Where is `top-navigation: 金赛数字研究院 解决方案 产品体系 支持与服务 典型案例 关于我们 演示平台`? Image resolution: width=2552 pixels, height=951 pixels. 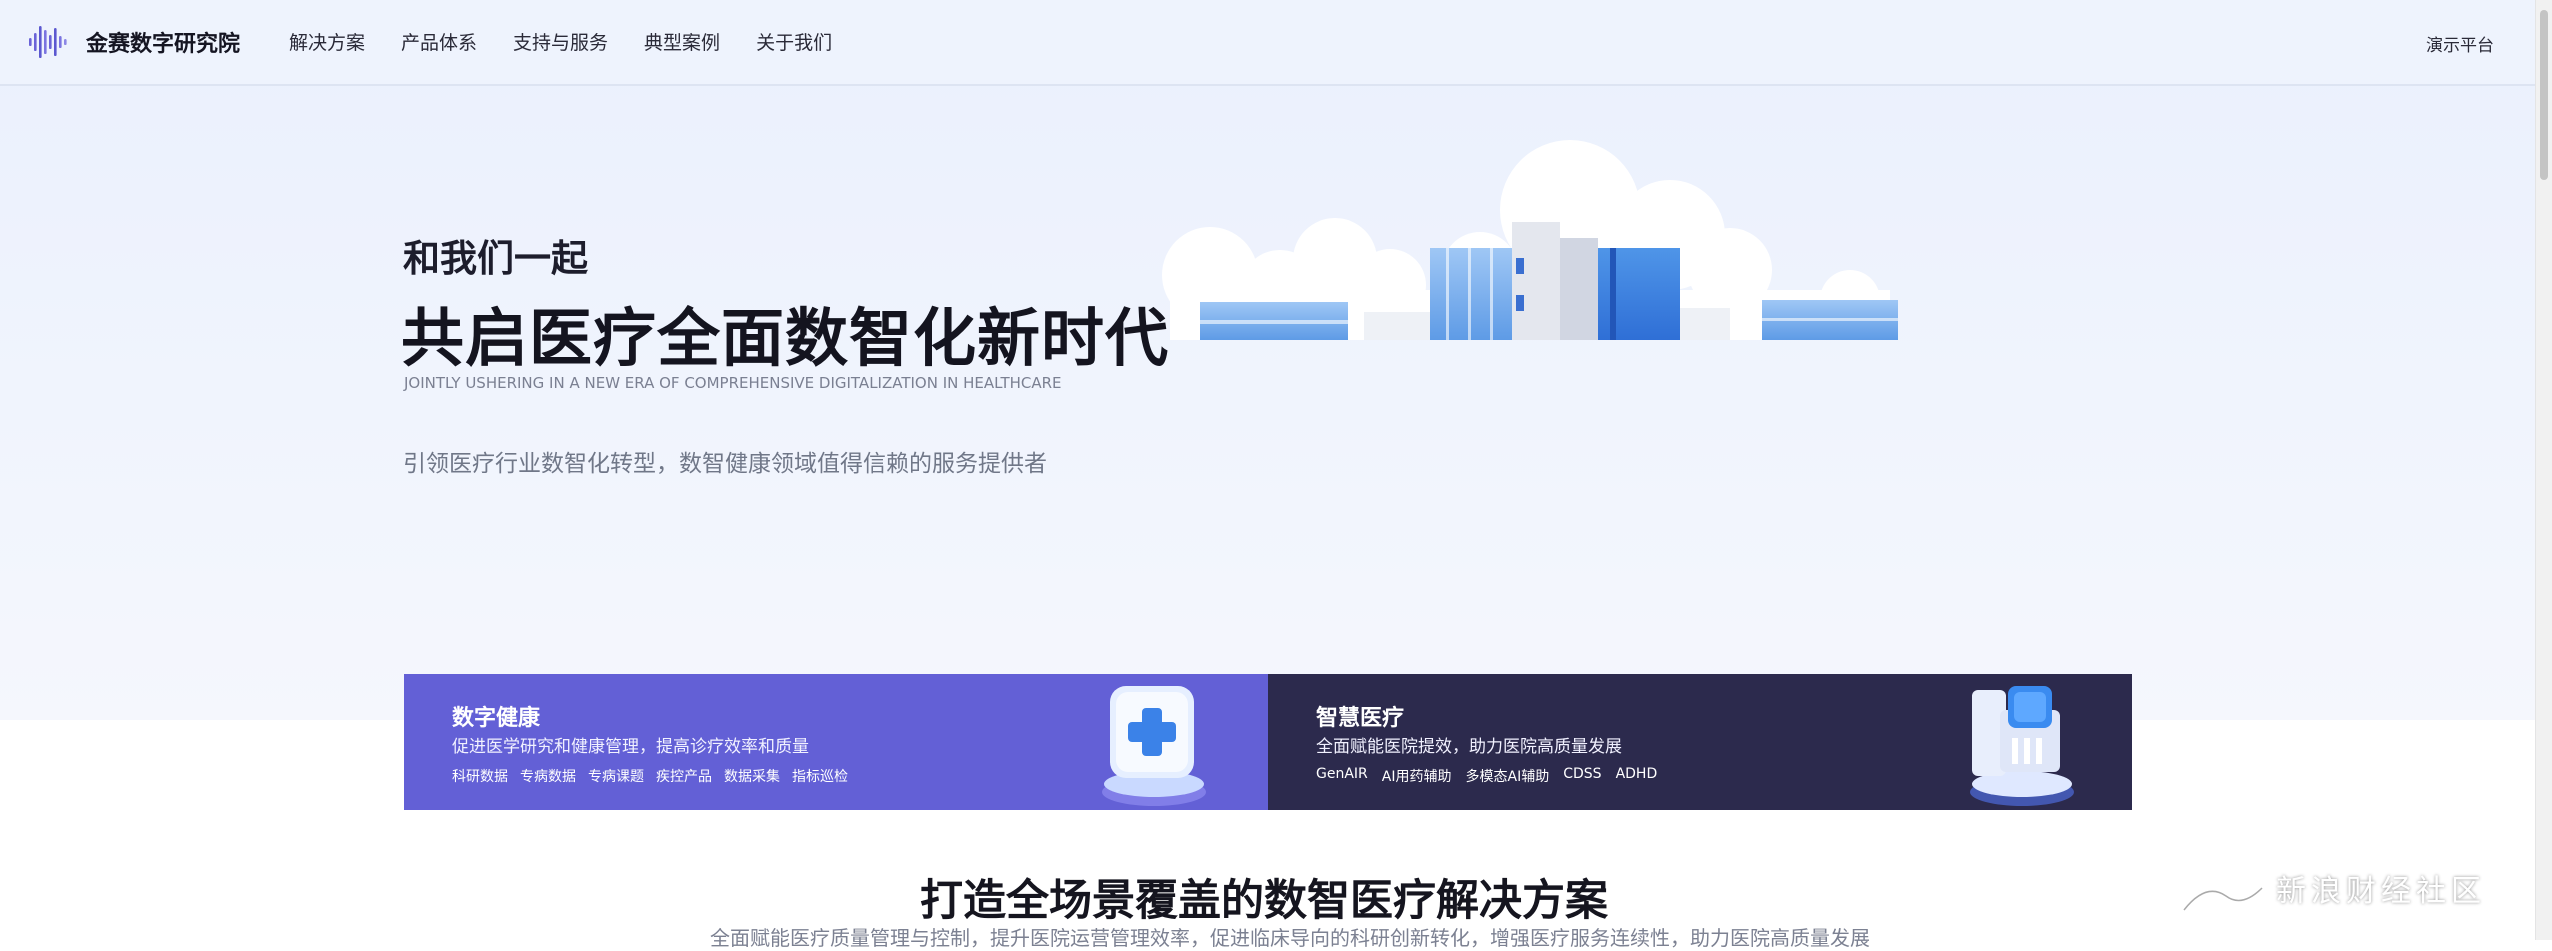
top-navigation: 金赛数字研究院 解决方案 产品体系 支持与服务 典型案例 关于我们 演示平台 is located at coordinates (1268, 43).